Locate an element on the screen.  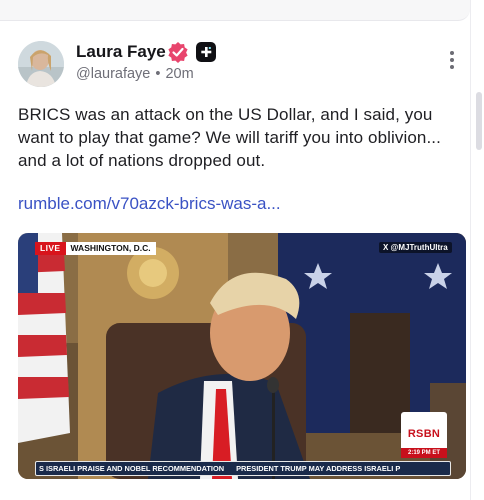
broadcast-time: 2:19 PM ET is located at coordinates (424, 453).